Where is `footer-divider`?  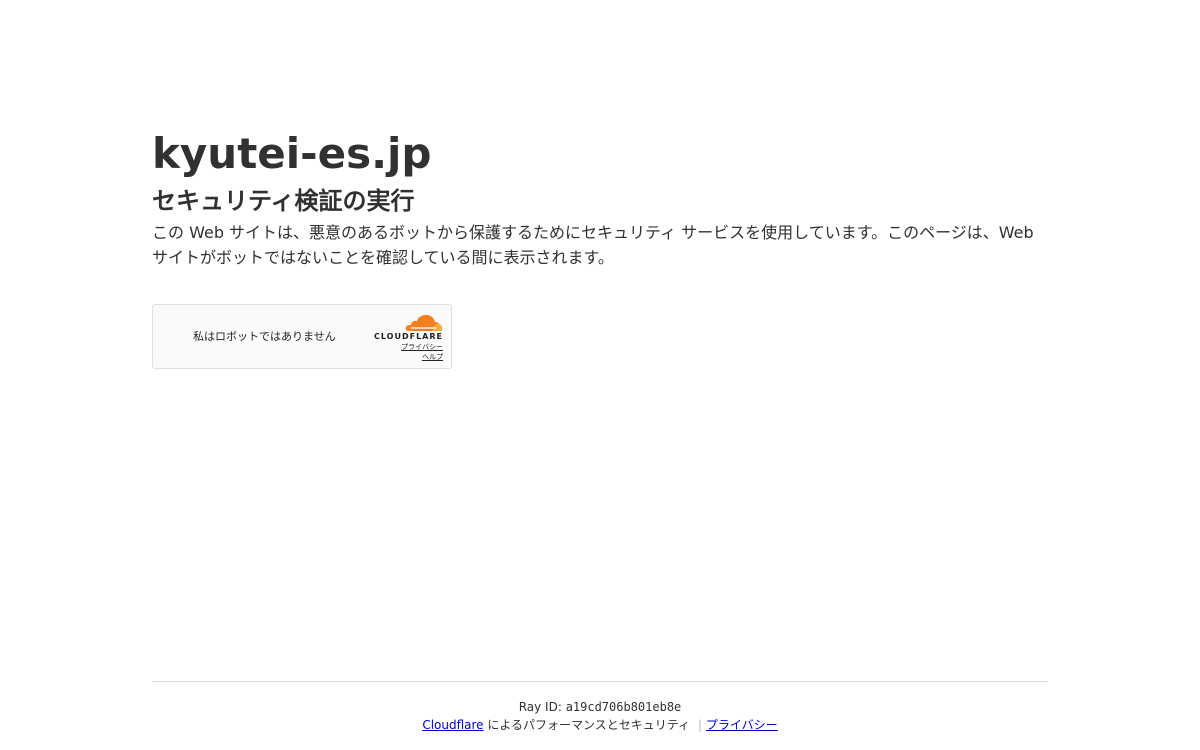 footer-divider is located at coordinates (600, 681).